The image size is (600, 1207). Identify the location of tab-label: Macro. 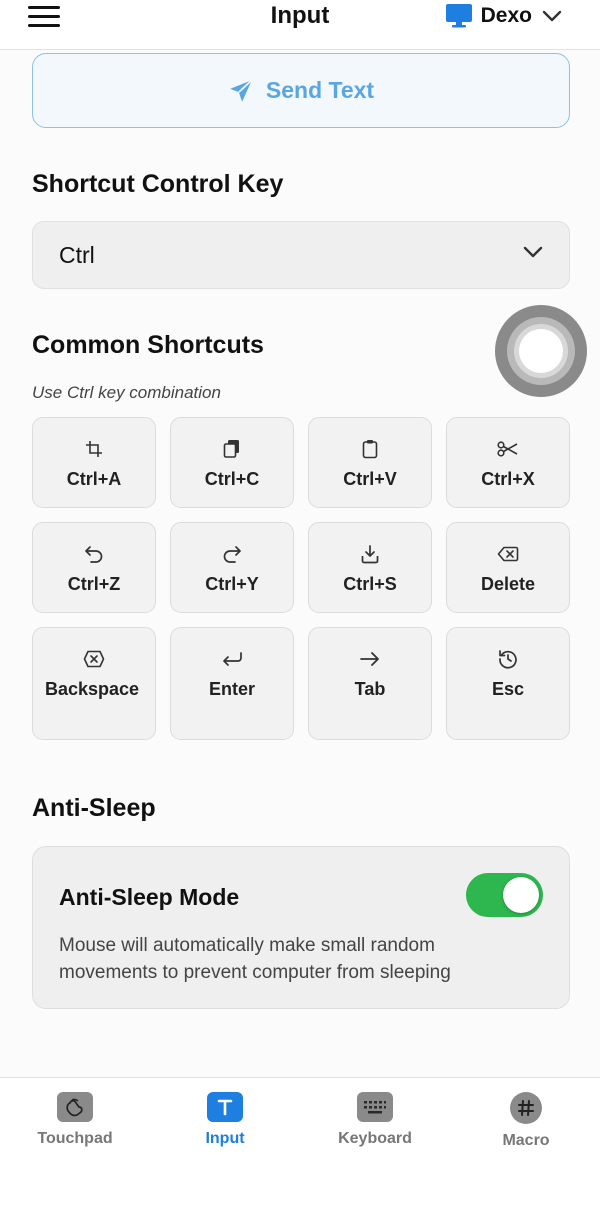
(526, 1140).